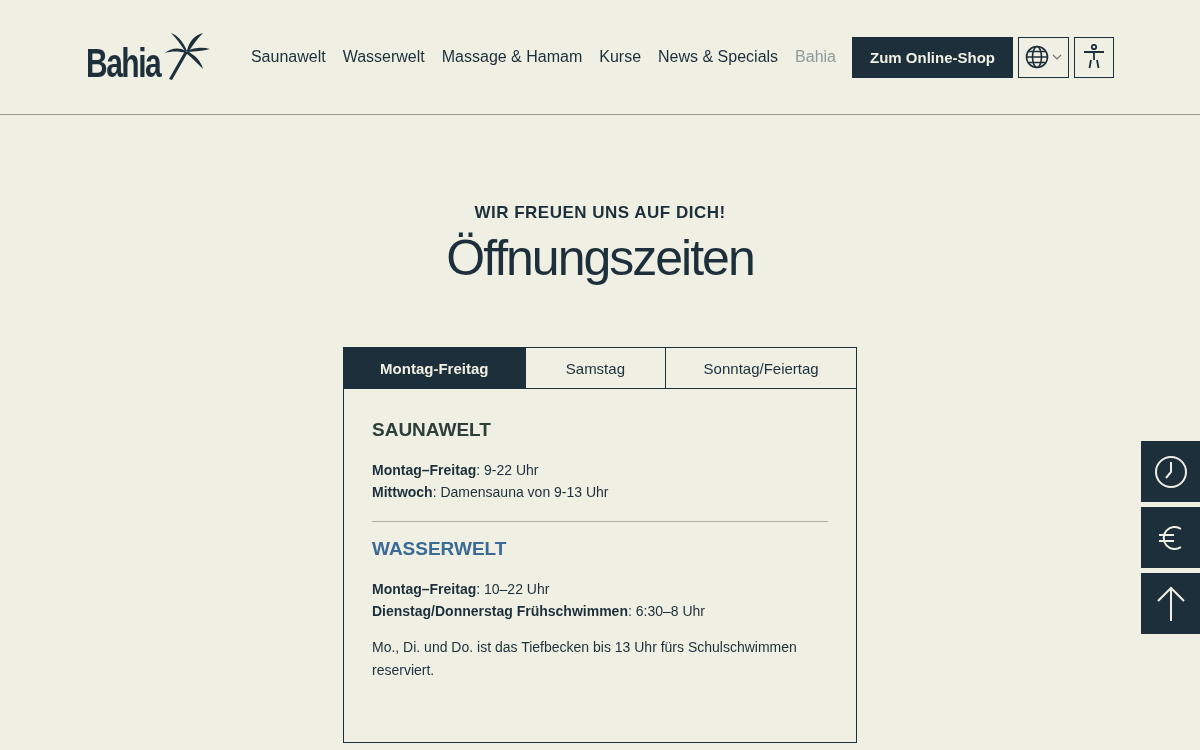  Describe the element at coordinates (600, 213) in the screenshot. I see `kicker-text: WIR FREUEN UNS AUF DICH!` at that location.